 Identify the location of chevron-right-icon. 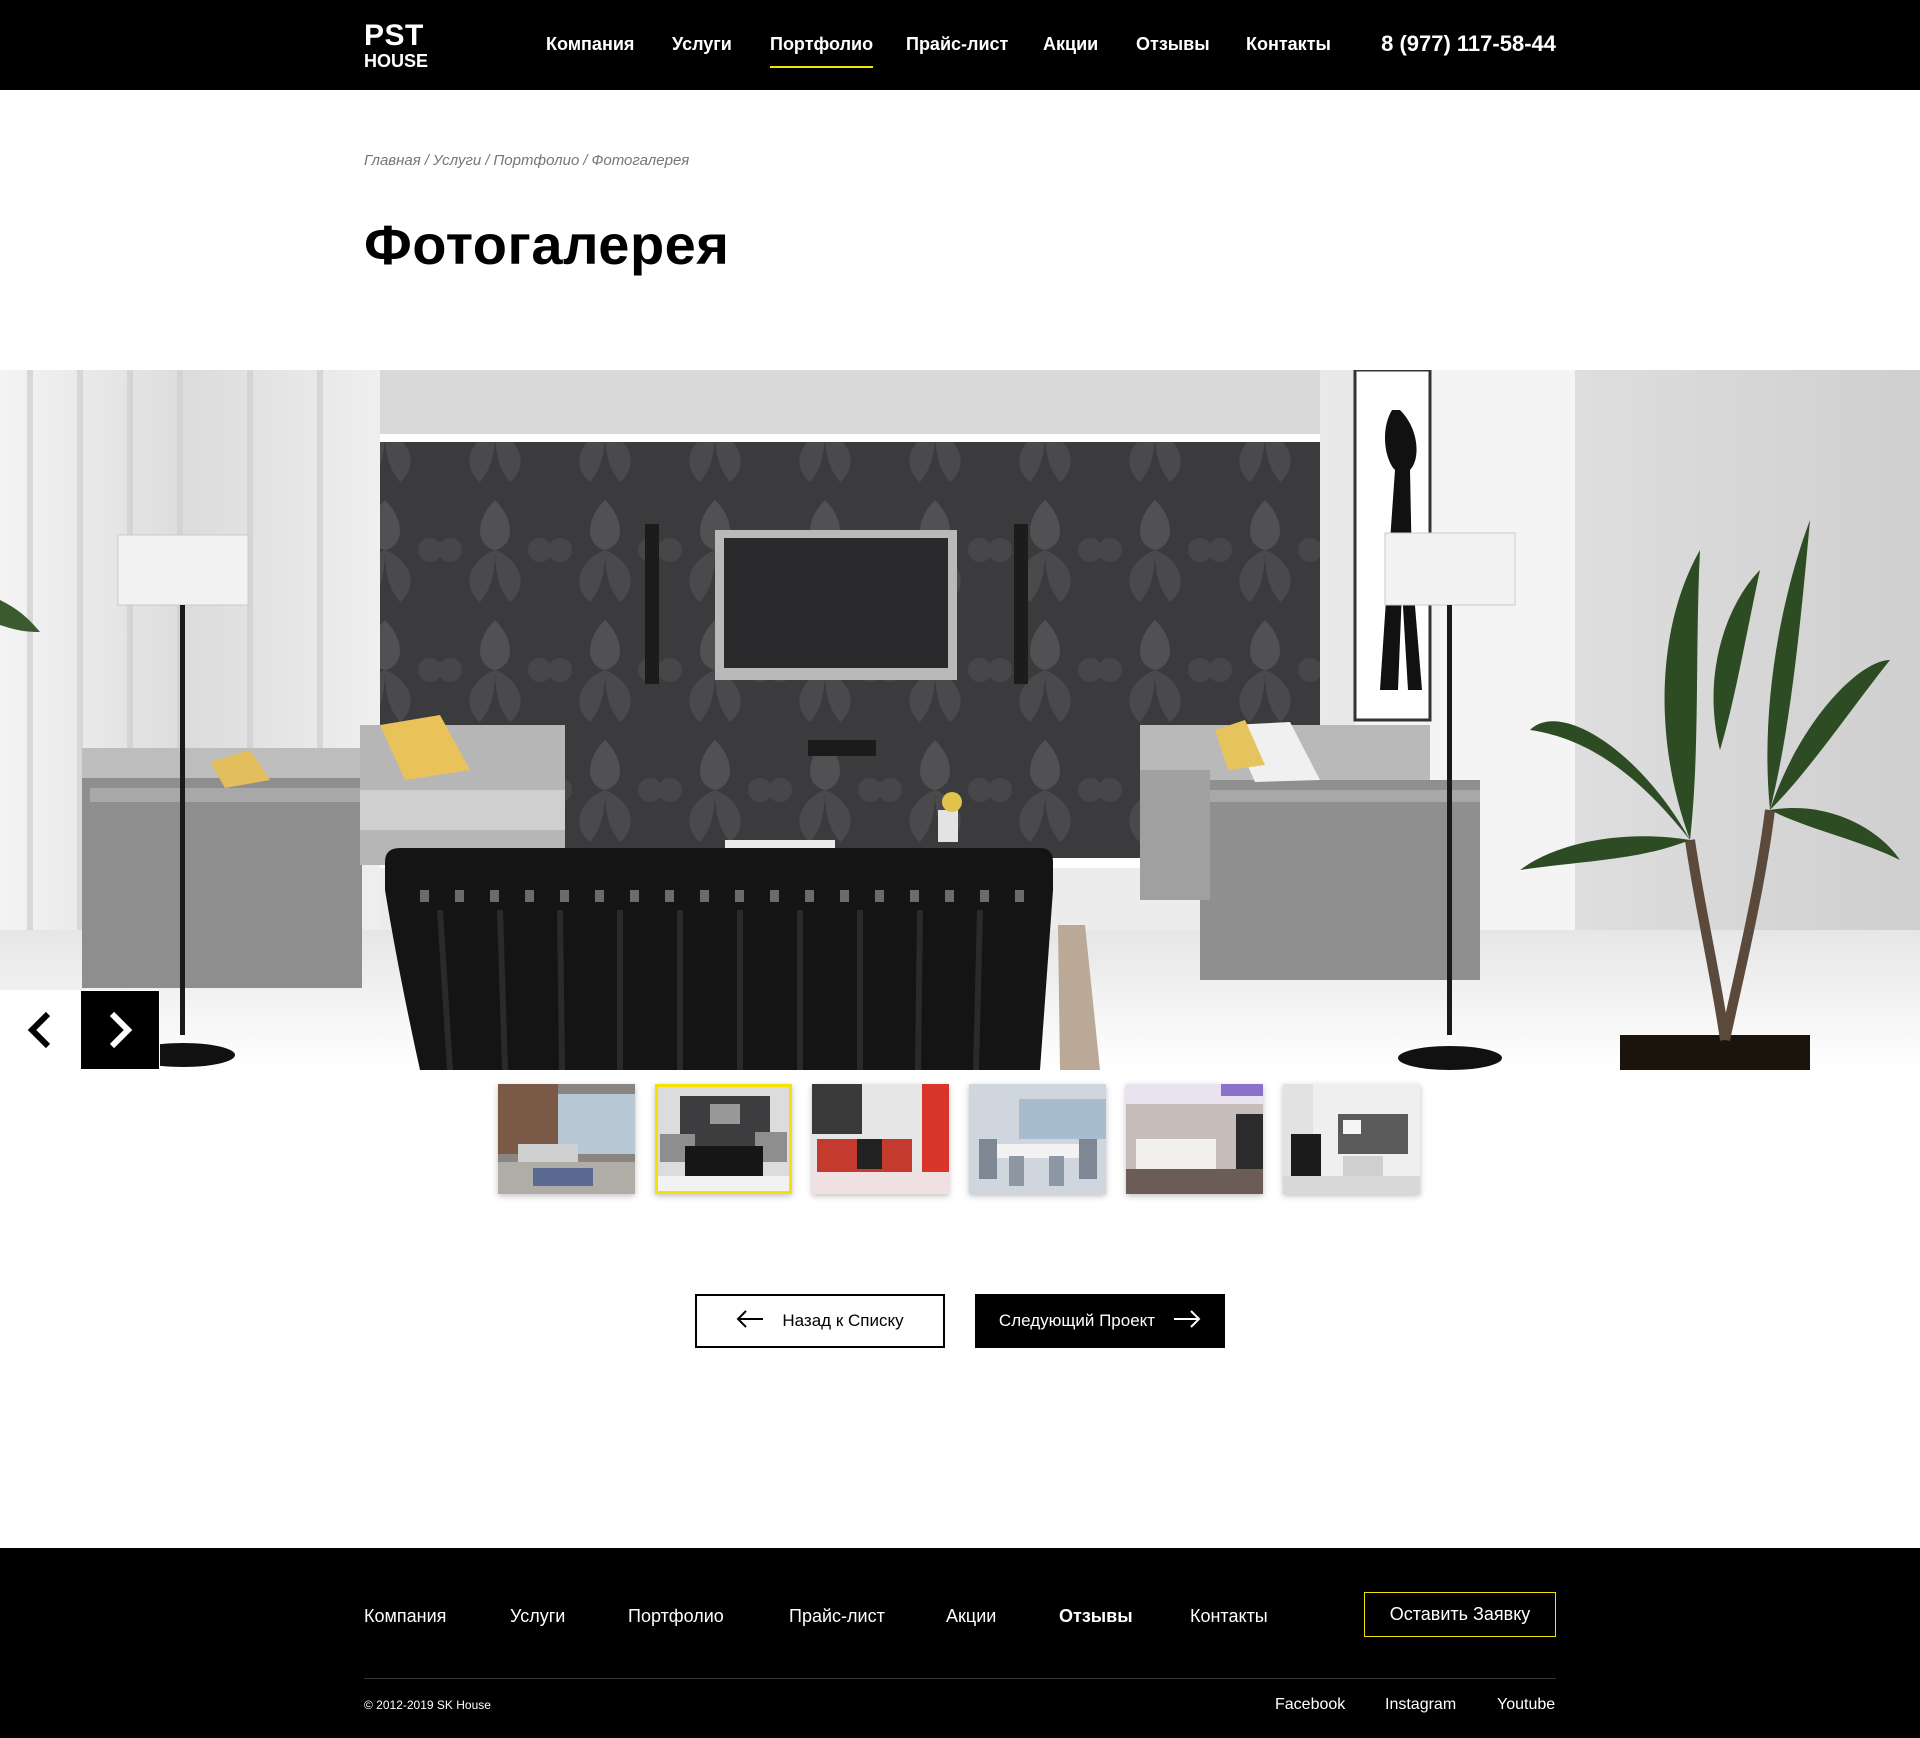
(121, 1030).